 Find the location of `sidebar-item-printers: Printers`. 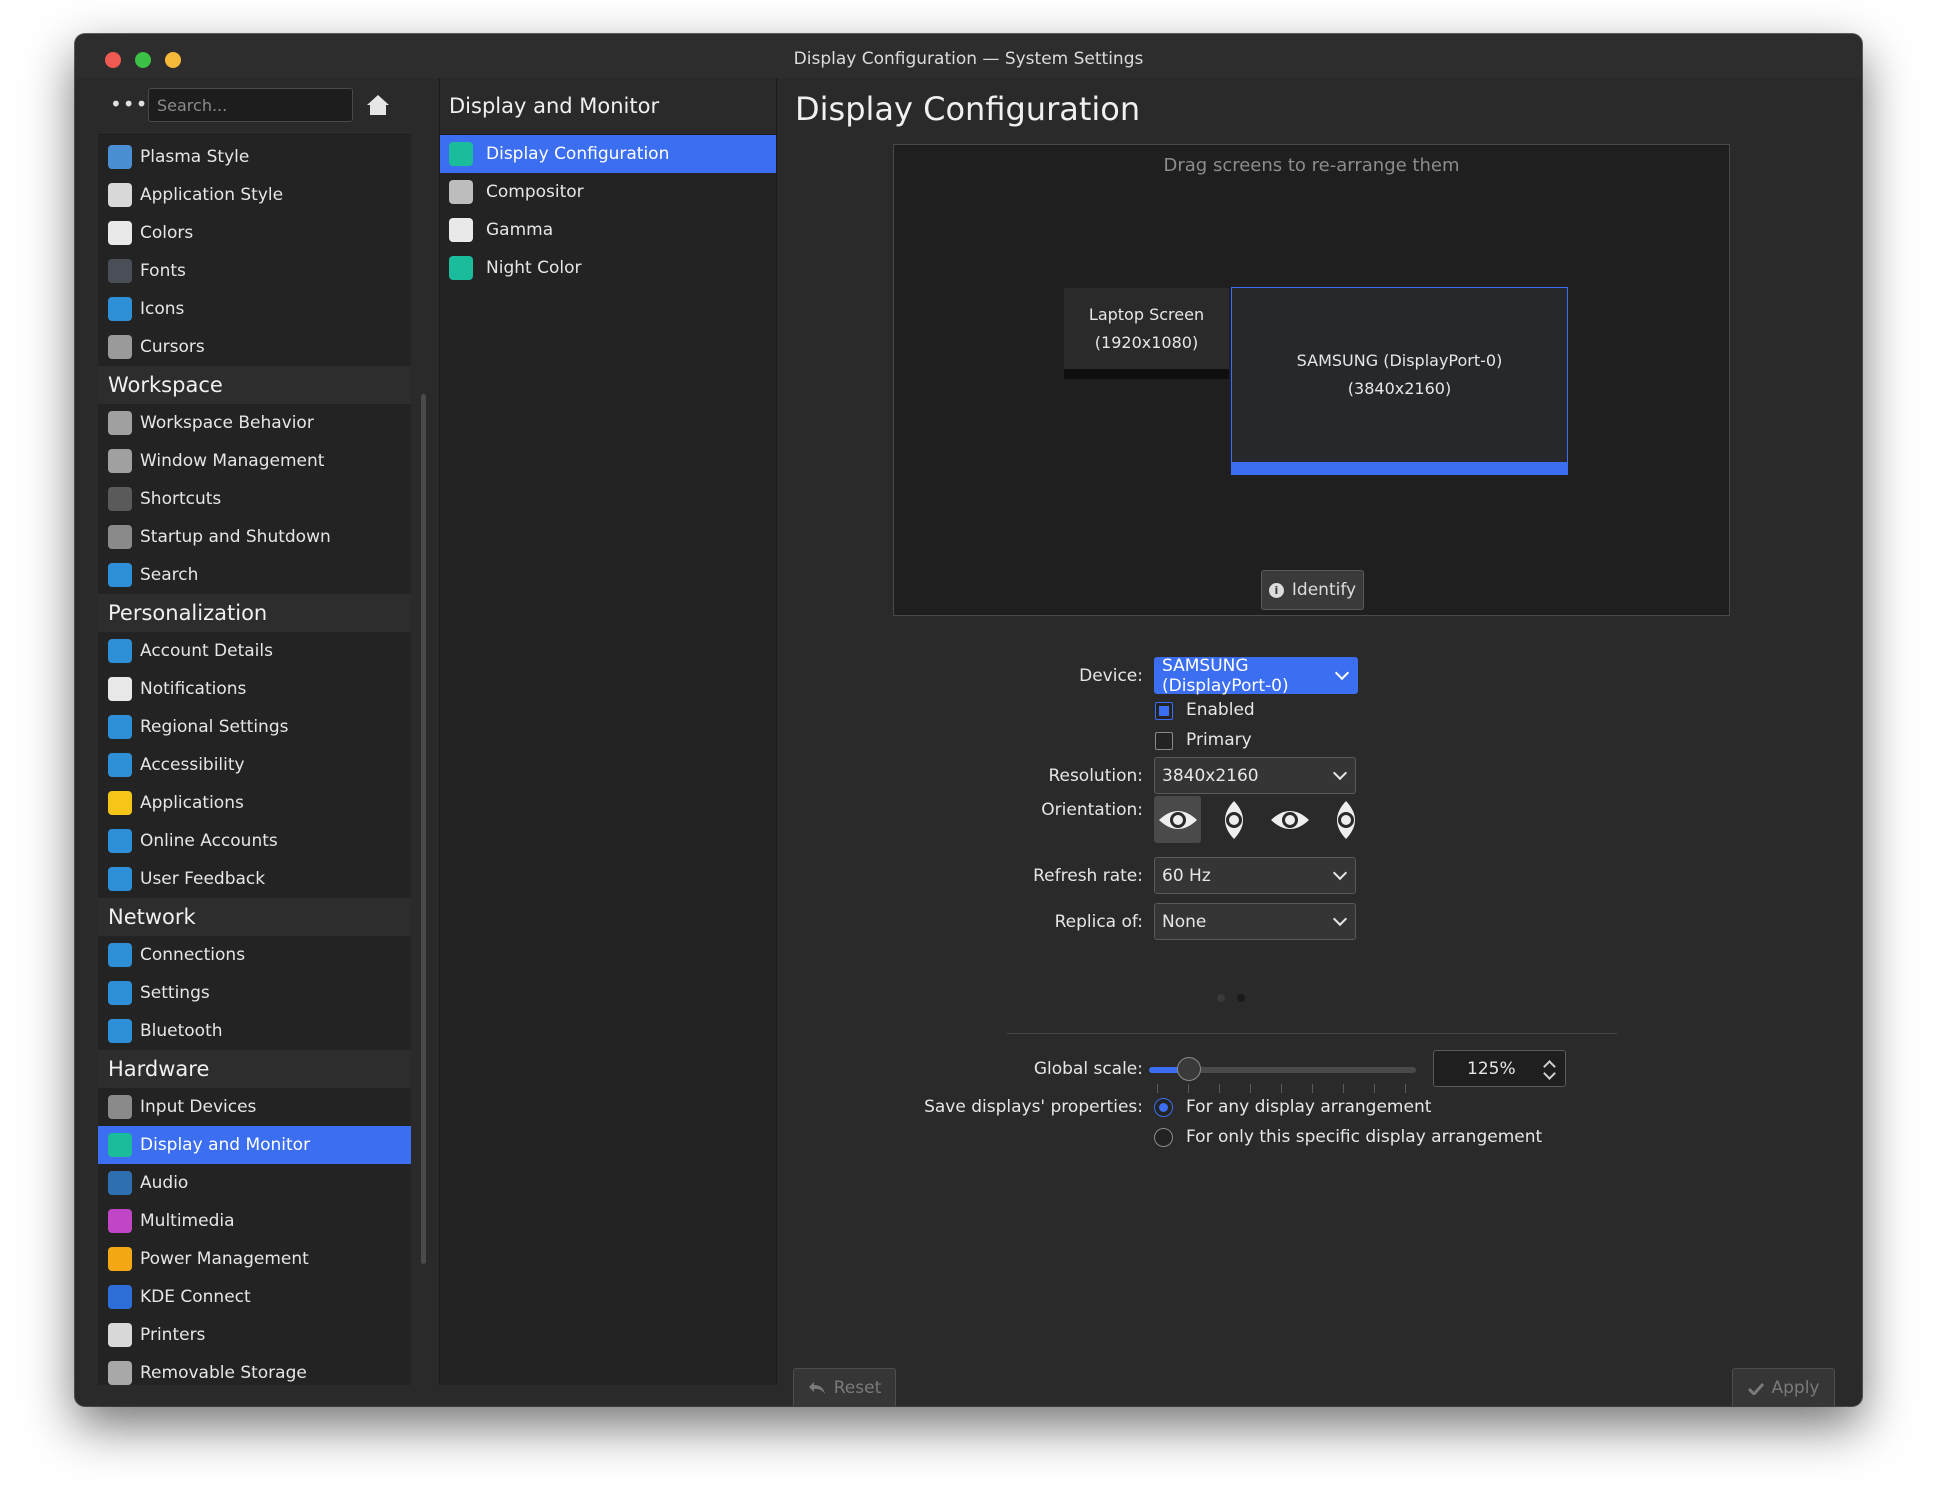

sidebar-item-printers: Printers is located at coordinates (254, 1335).